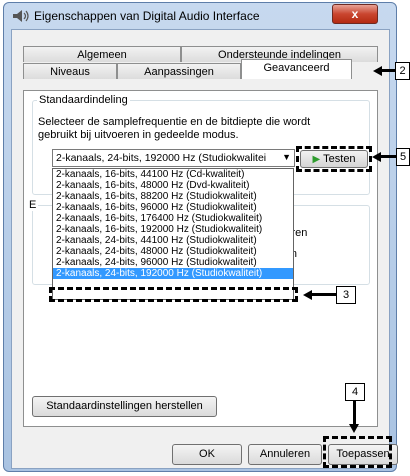  What do you see at coordinates (286, 157) in the screenshot?
I see `chevron-down-icon: ▼` at bounding box center [286, 157].